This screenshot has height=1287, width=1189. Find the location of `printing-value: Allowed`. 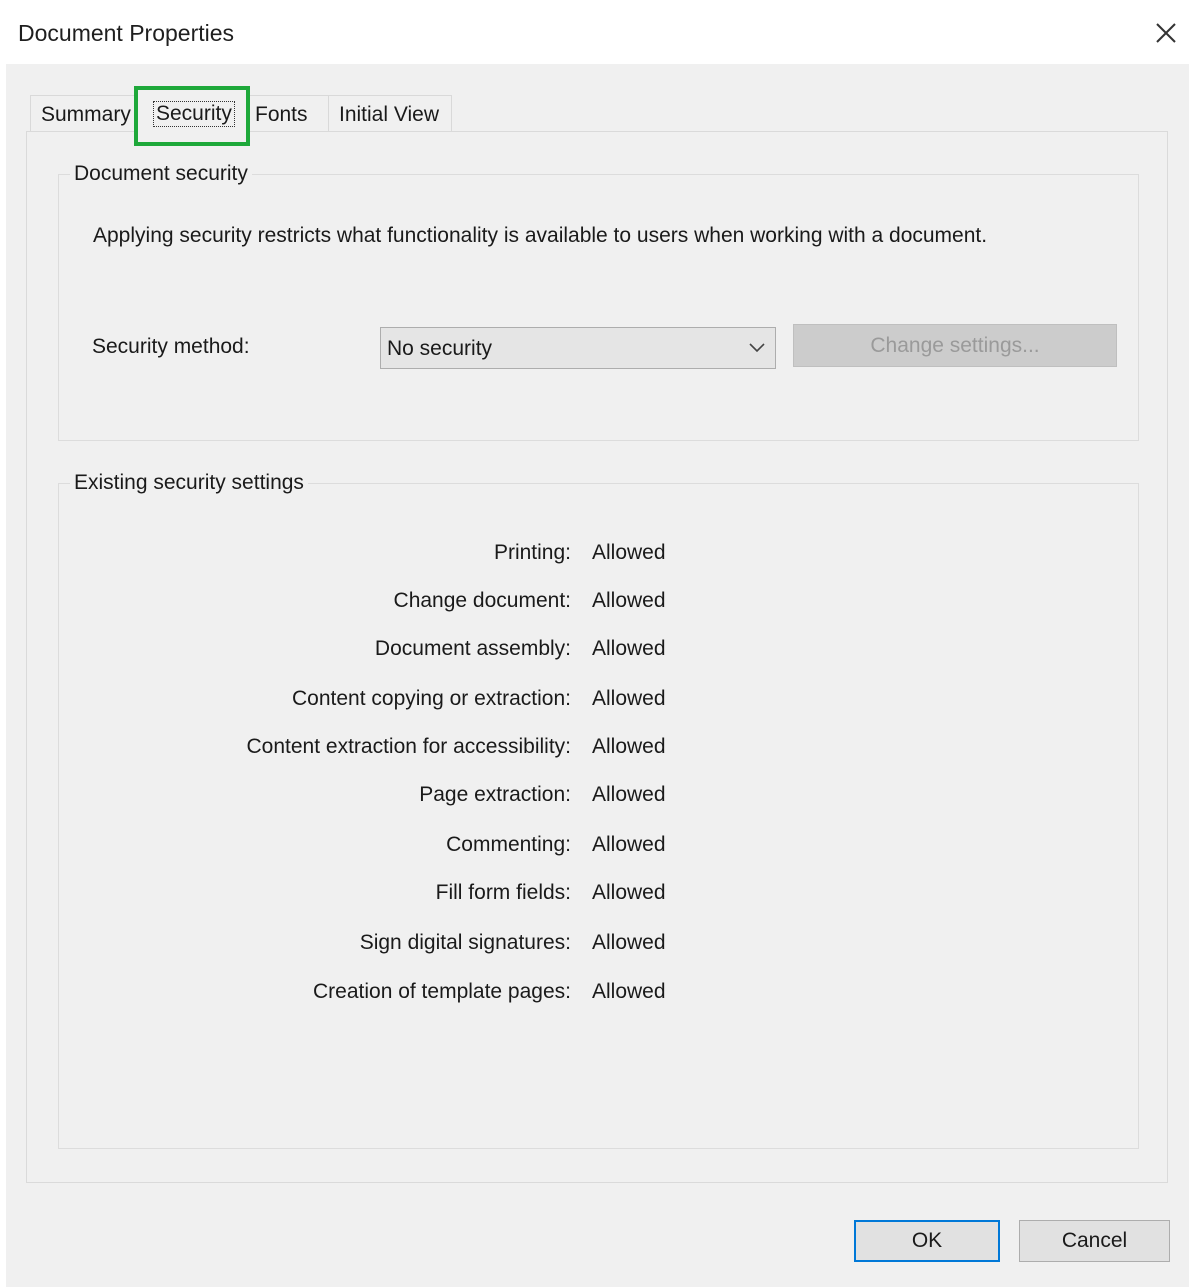

printing-value: Allowed is located at coordinates (629, 552).